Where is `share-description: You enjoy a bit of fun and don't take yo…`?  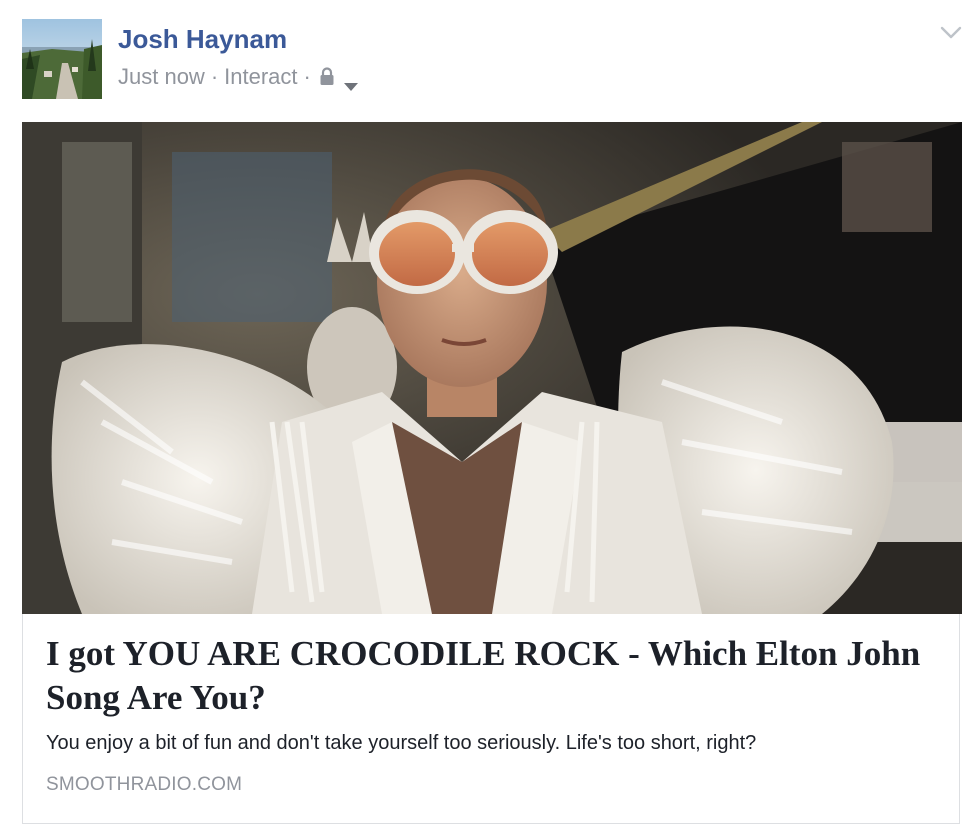 share-description: You enjoy a bit of fun and don't take yo… is located at coordinates (401, 743).